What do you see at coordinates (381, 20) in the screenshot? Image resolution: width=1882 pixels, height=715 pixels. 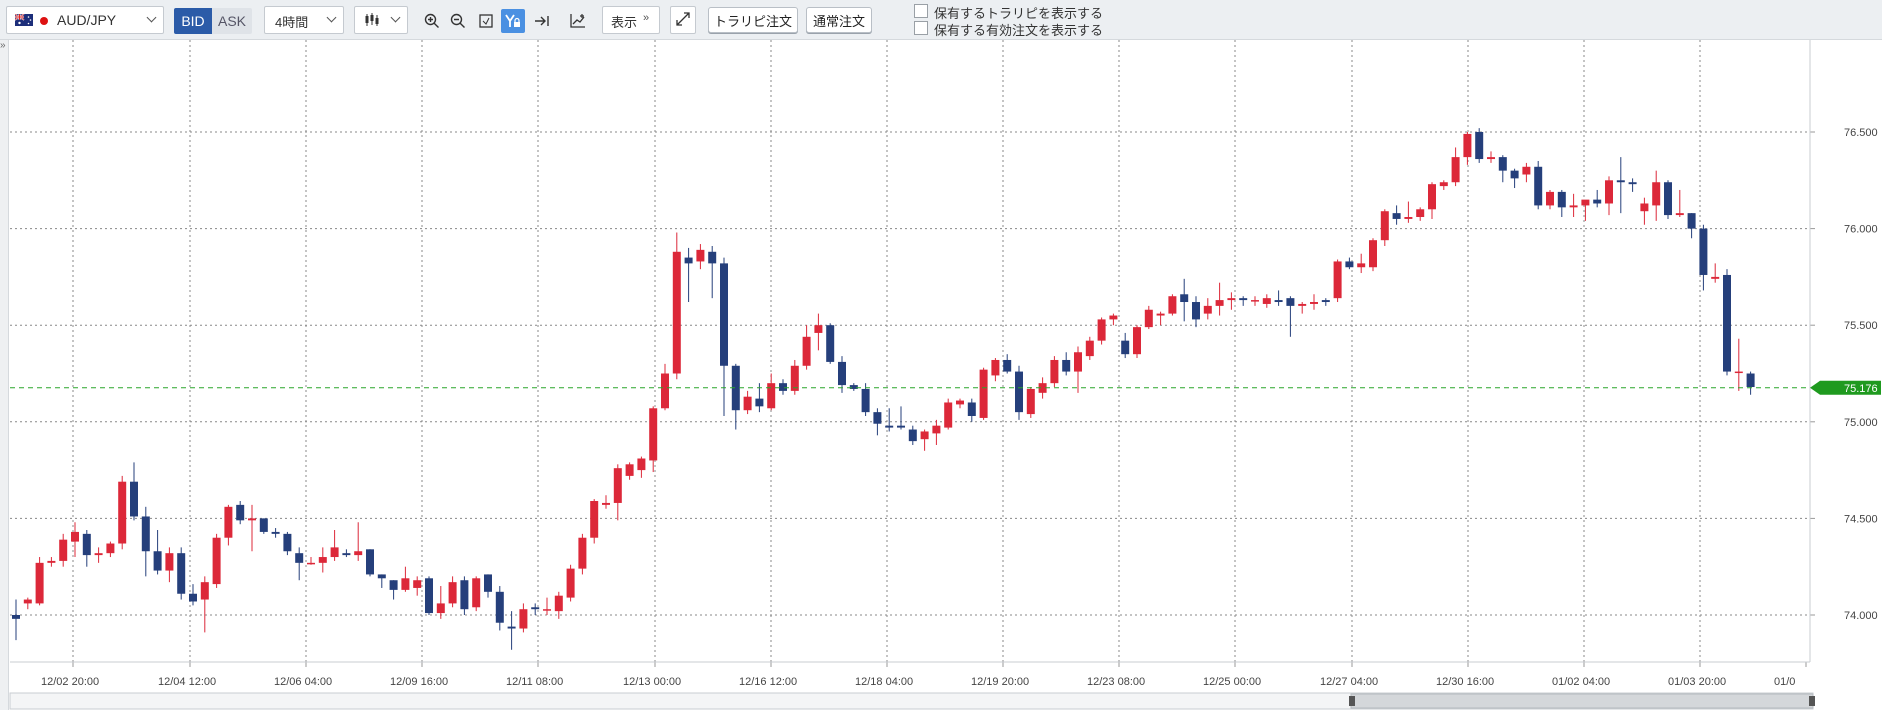 I see `chart-type-select` at bounding box center [381, 20].